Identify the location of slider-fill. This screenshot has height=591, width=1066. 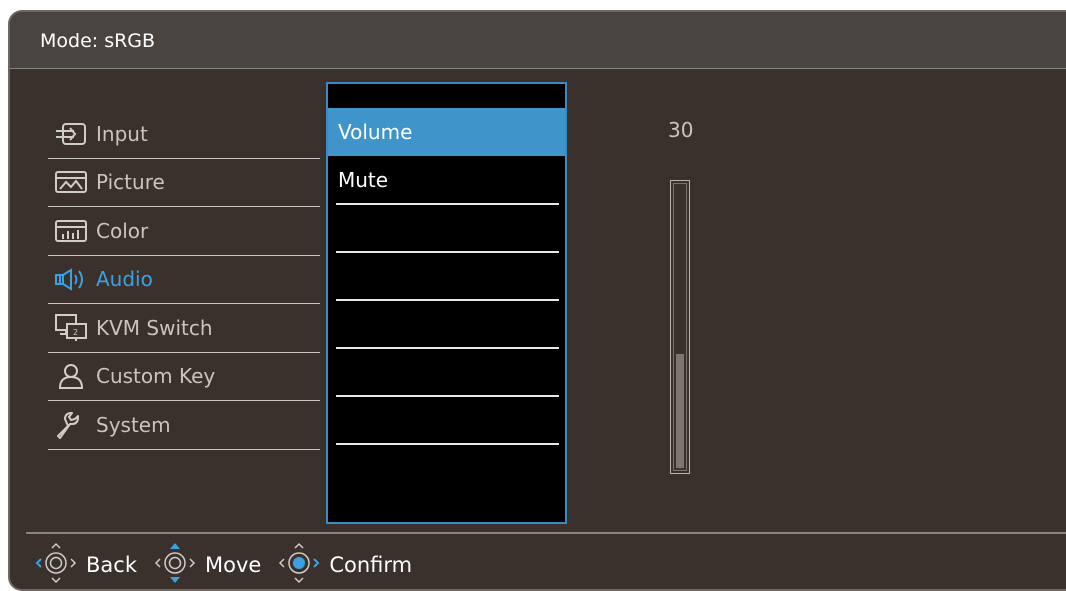
(680, 410).